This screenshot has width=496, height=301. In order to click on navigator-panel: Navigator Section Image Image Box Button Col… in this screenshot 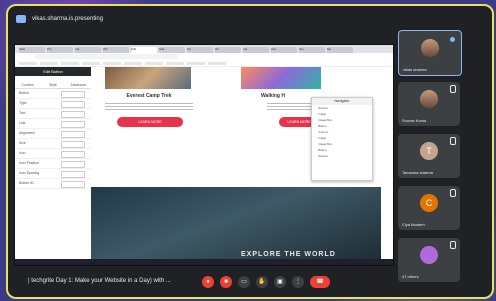, I will do `click(342, 139)`.